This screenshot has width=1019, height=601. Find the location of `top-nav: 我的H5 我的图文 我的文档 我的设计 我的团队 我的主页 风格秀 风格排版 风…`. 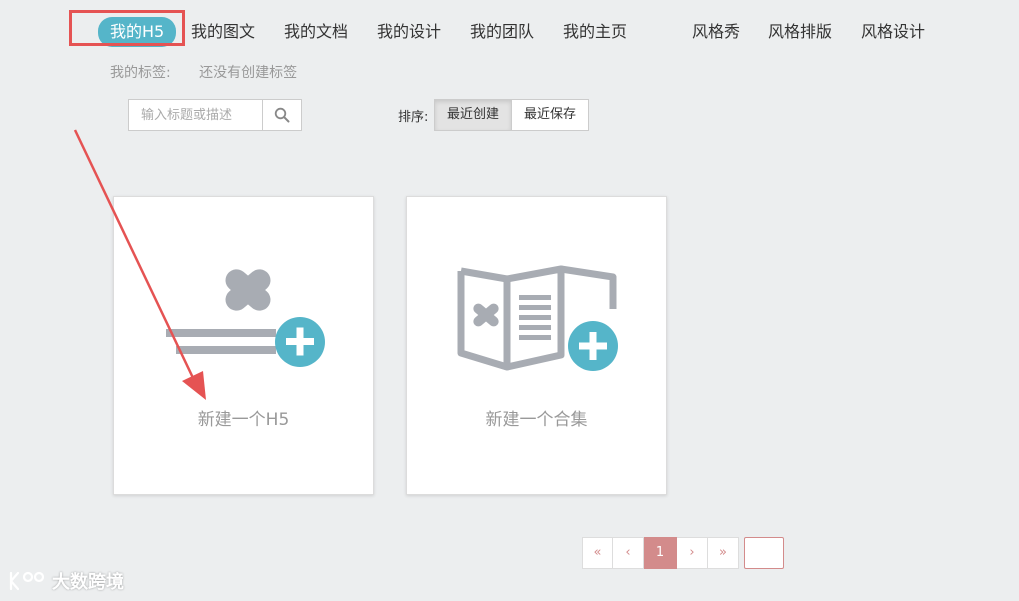

top-nav: 我的H5 我的图文 我的文档 我的设计 我的团队 我的主页 风格秀 风格排版 风… is located at coordinates (509, 32).